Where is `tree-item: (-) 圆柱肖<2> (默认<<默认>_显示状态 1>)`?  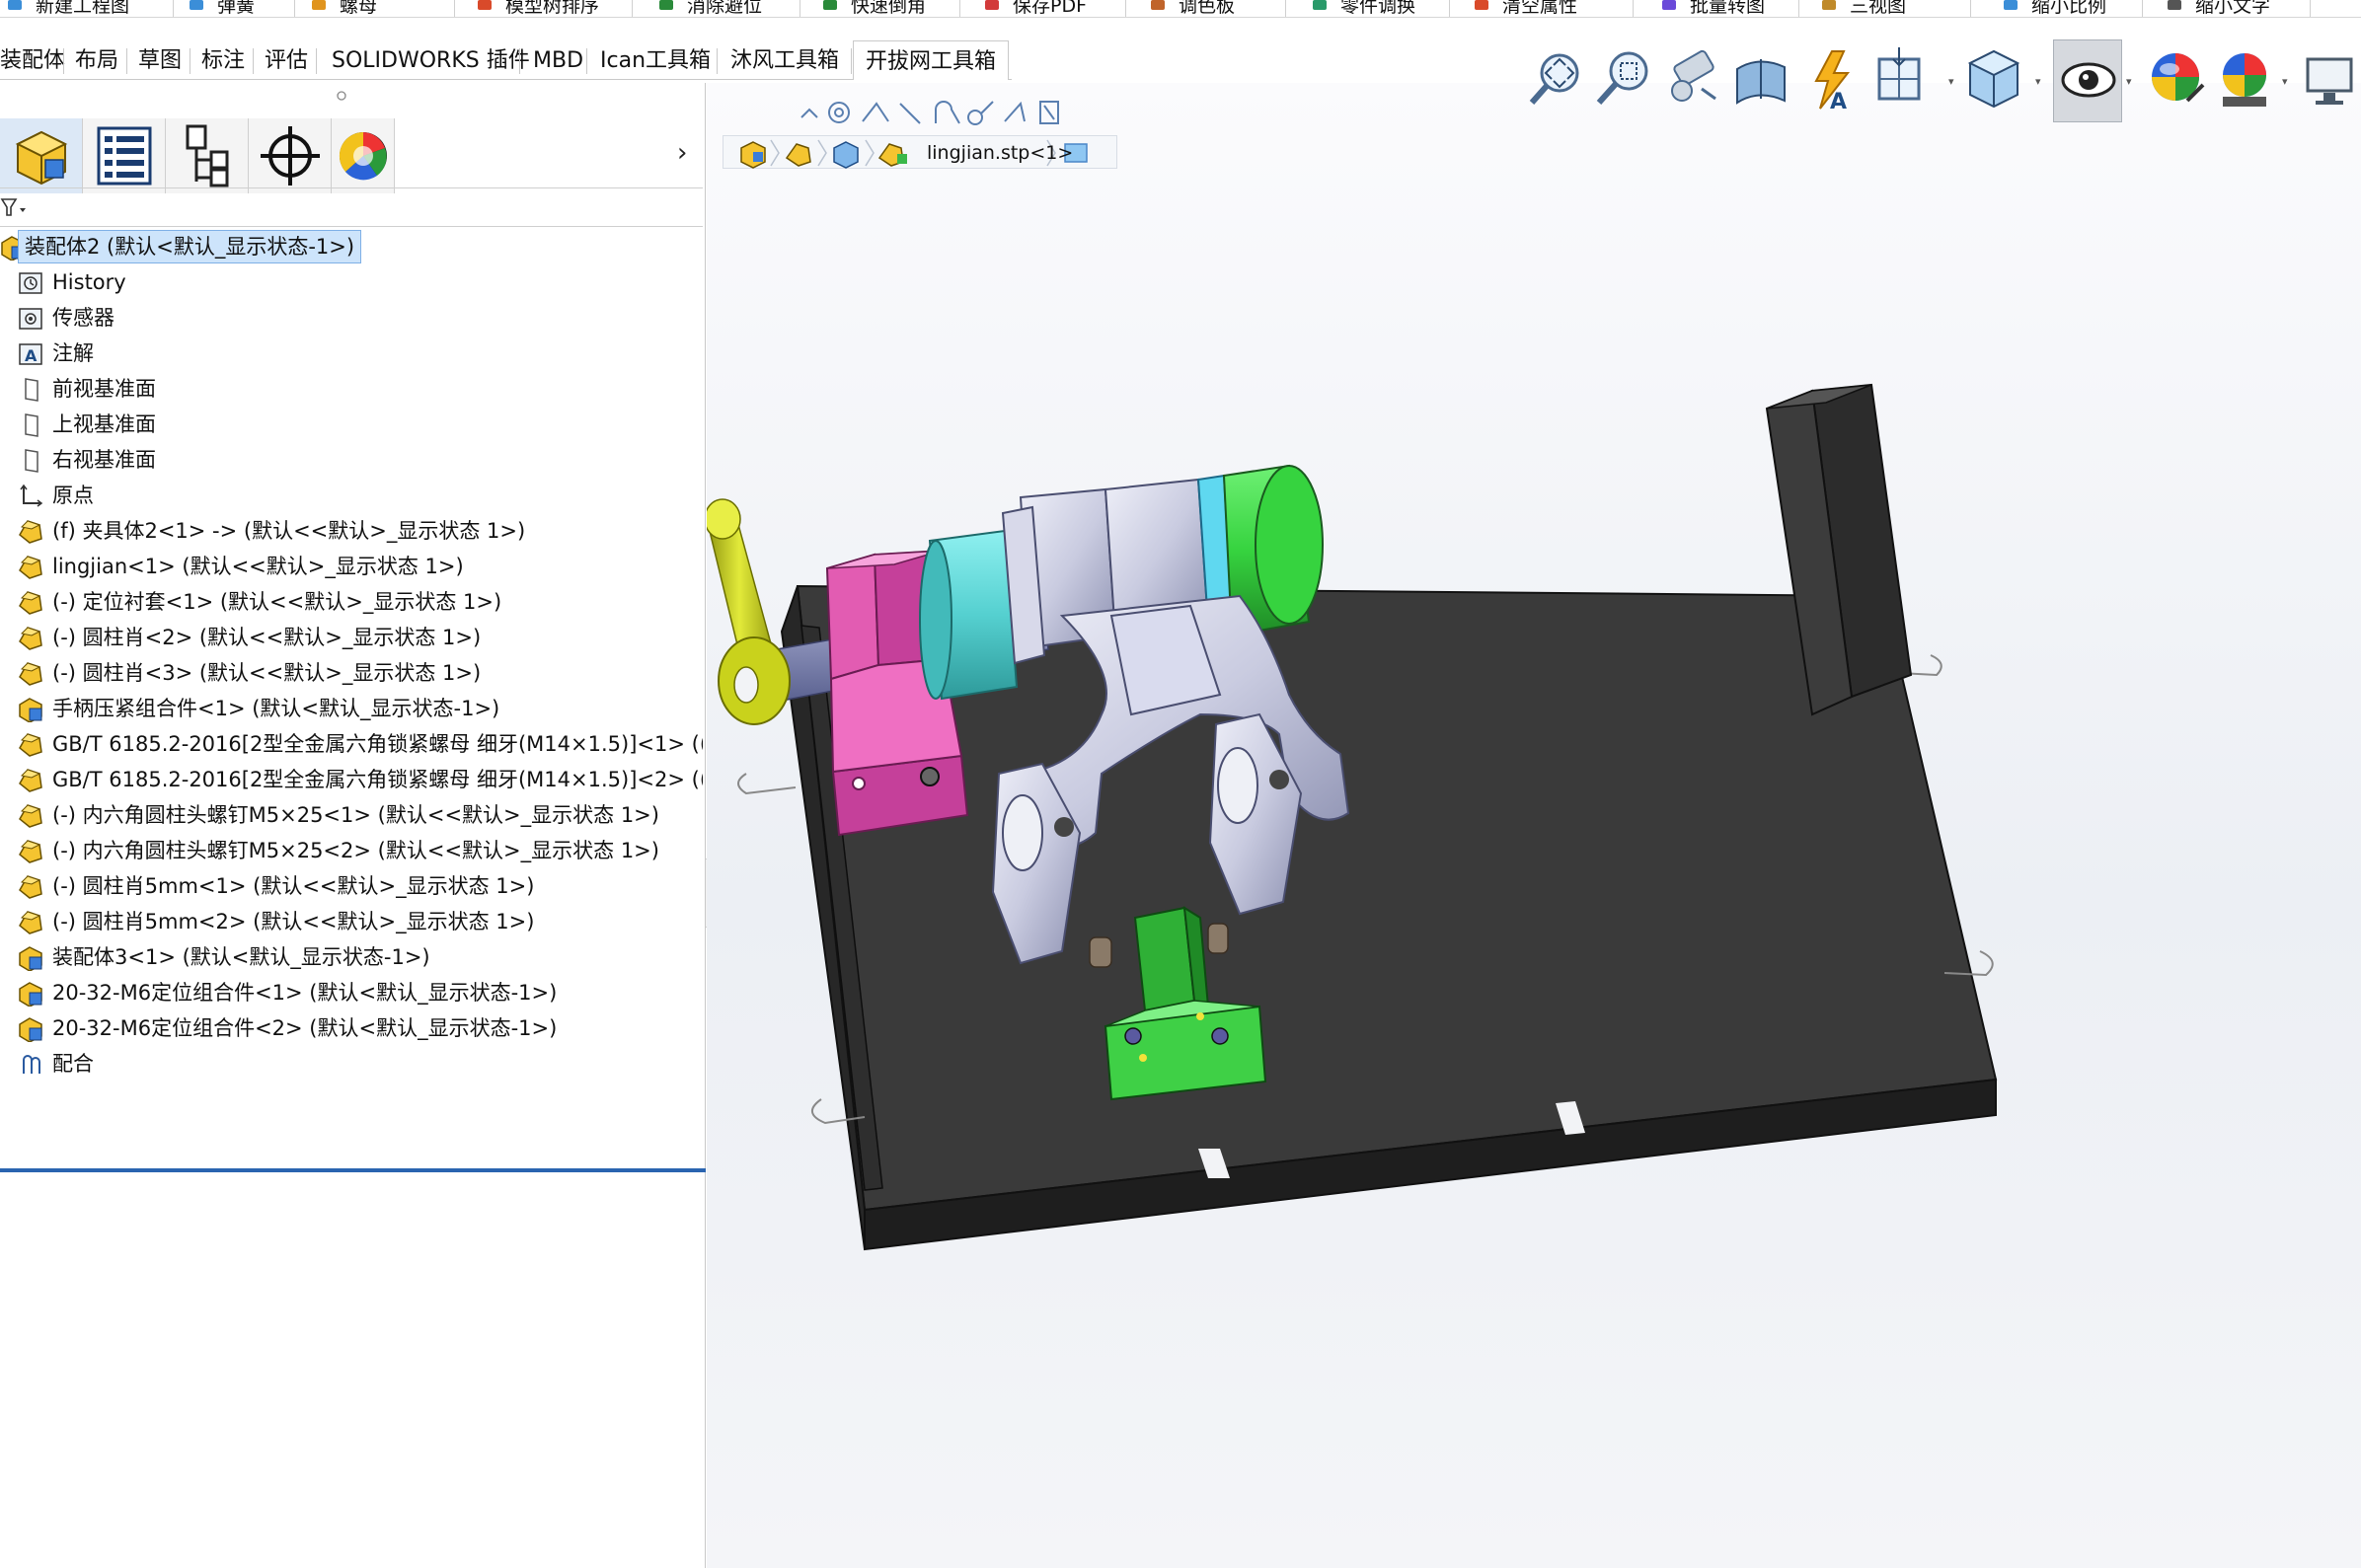
tree-item: (-) 圆柱肖<2> (默认<<默认>_显示状态 1>) is located at coordinates (351, 637).